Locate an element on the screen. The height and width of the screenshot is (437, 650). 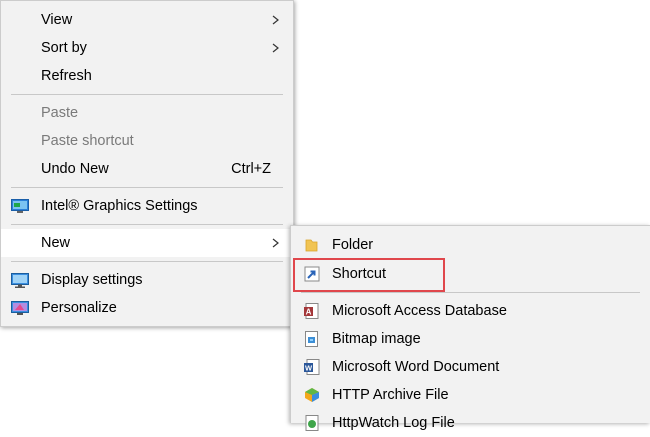
menu-item-label: Paste shortcut is located at coordinates (87, 141).